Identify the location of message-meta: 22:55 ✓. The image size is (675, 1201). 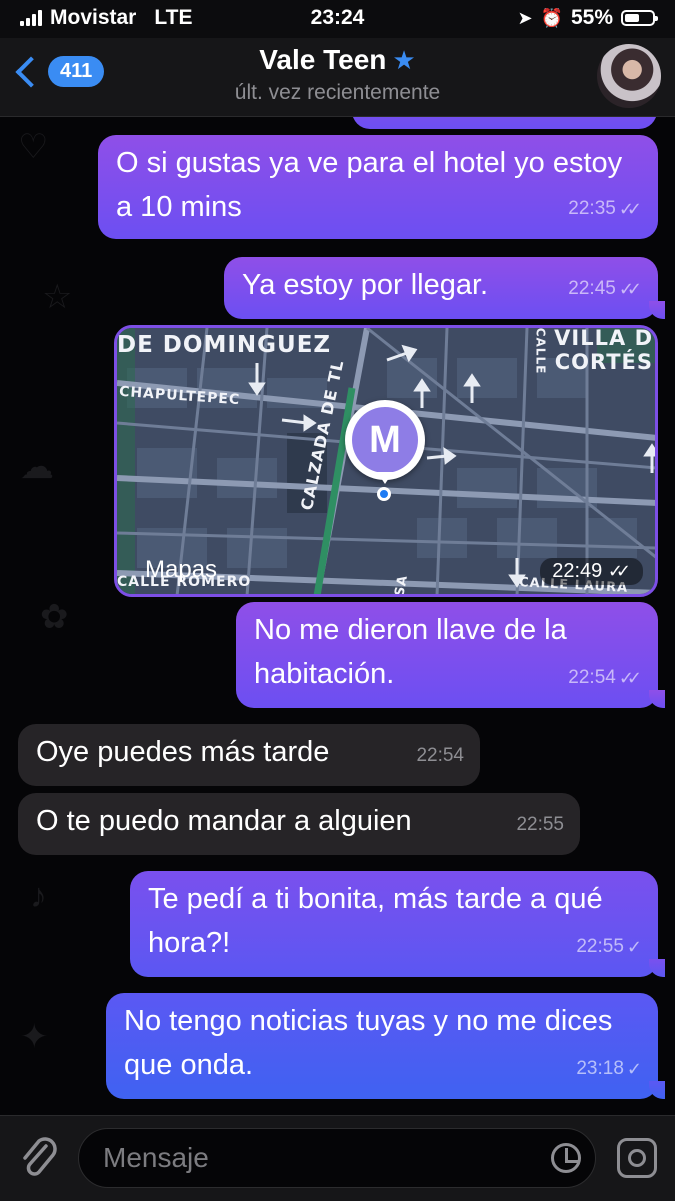
(609, 947).